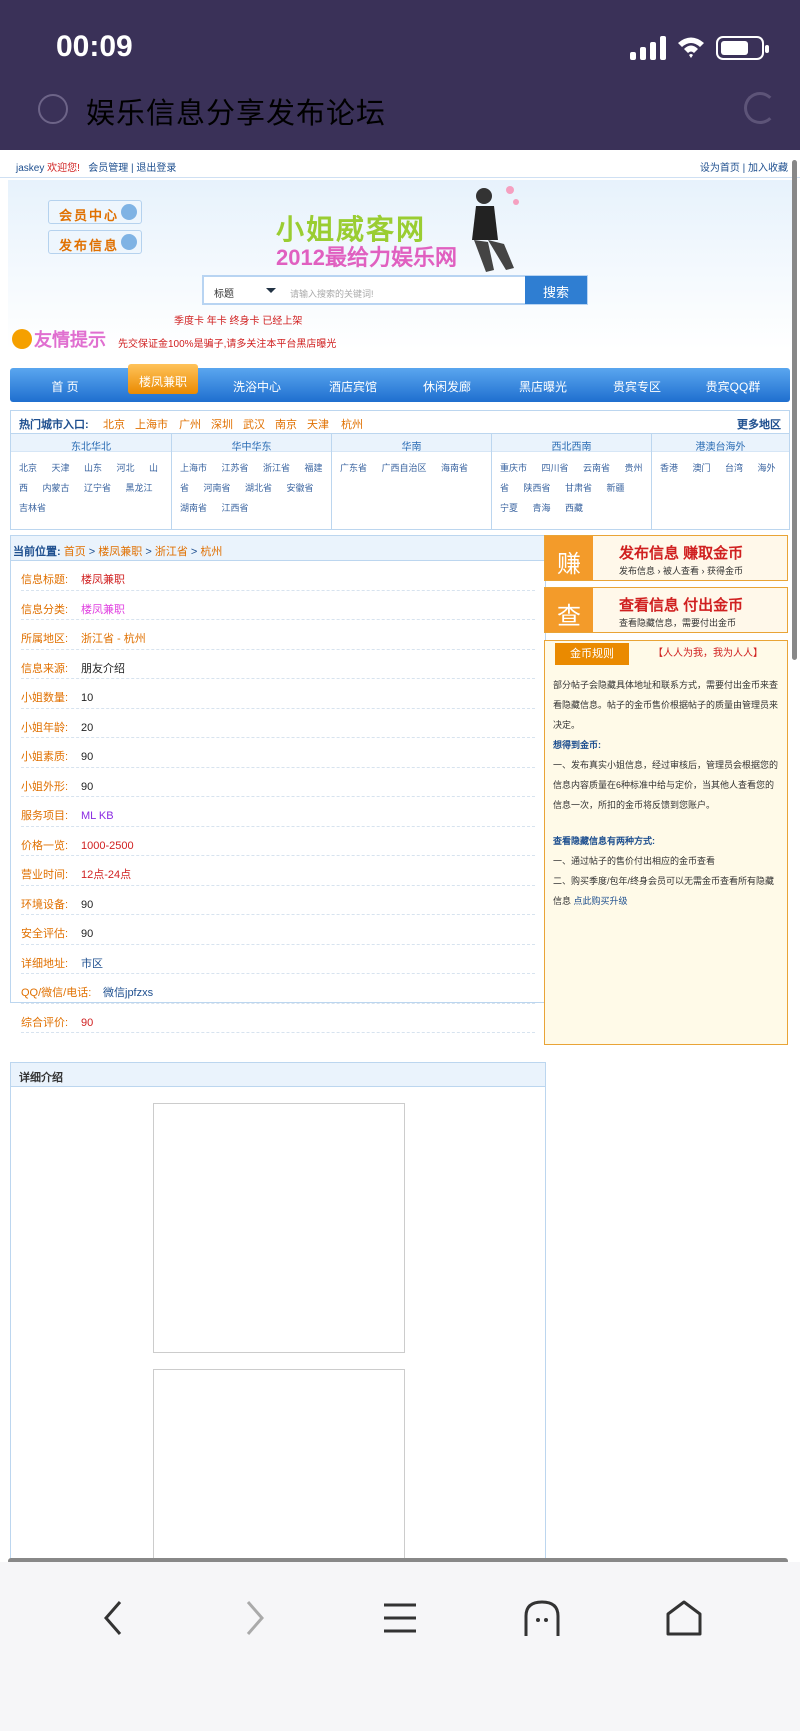 The image size is (800, 1731). I want to click on info-row: 小姐年龄: 20, so click(278, 723).